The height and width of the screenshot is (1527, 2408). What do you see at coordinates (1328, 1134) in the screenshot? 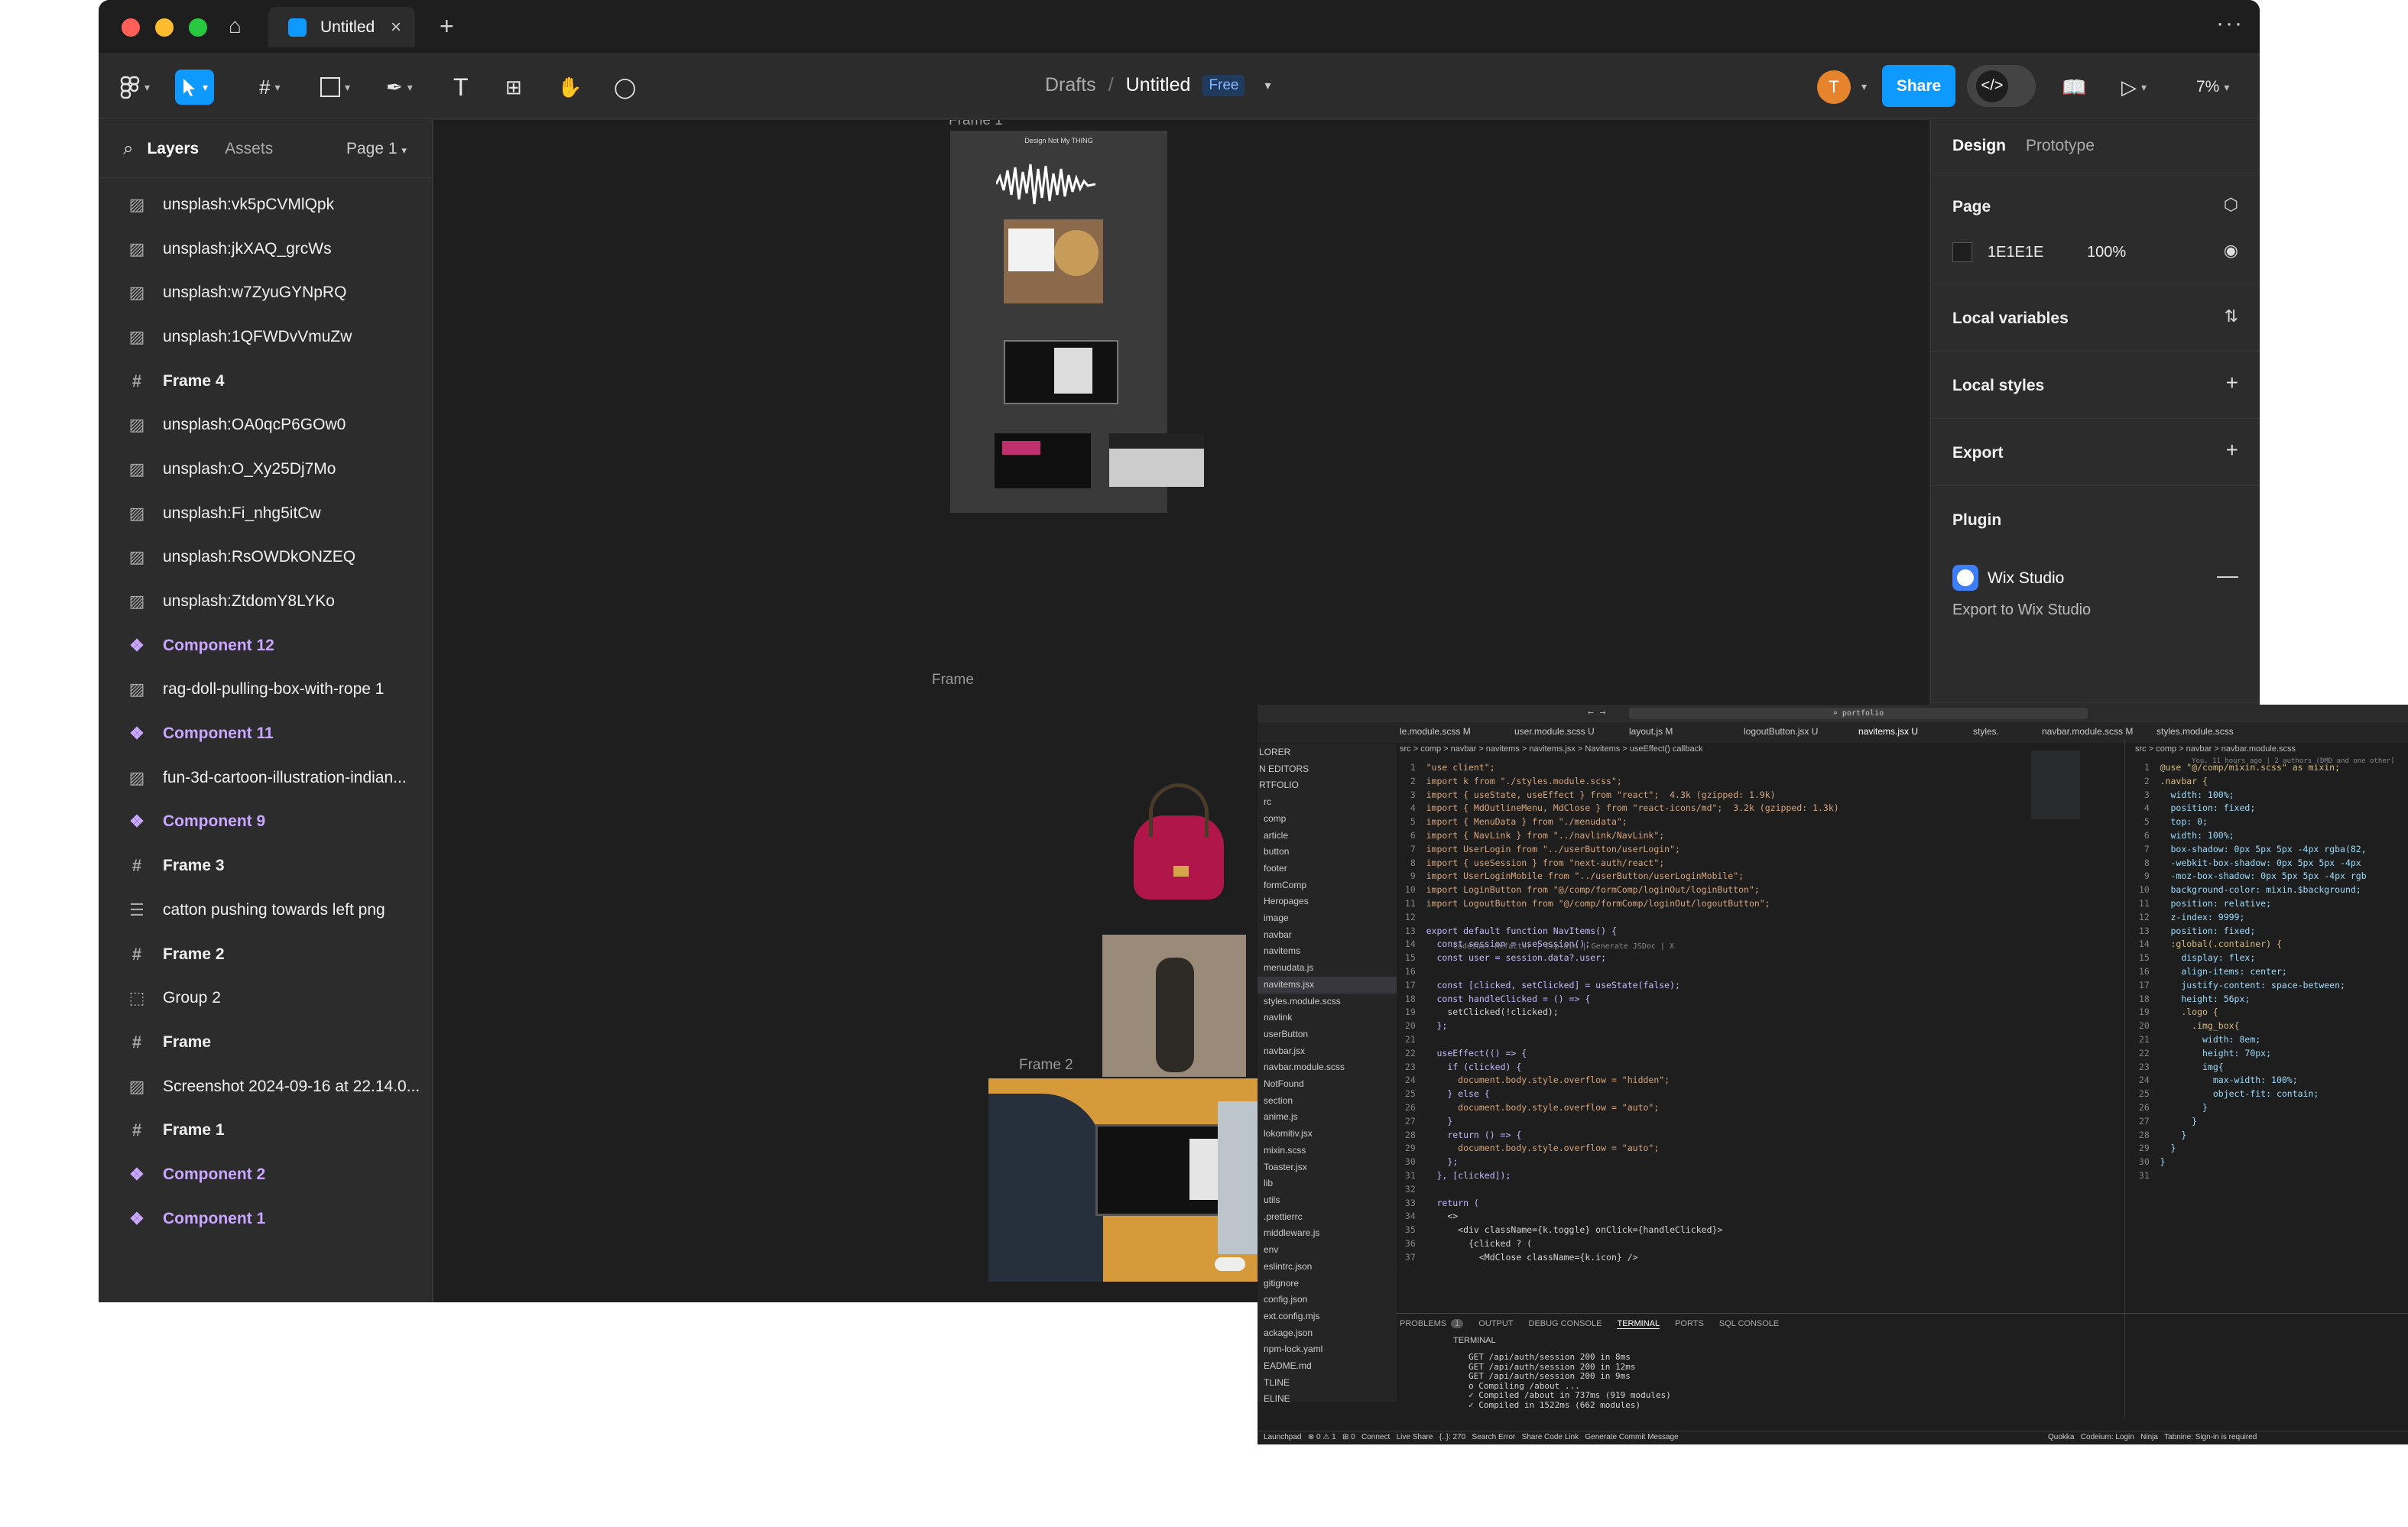
I see `explorer-item: lokomitiv.jsx` at bounding box center [1328, 1134].